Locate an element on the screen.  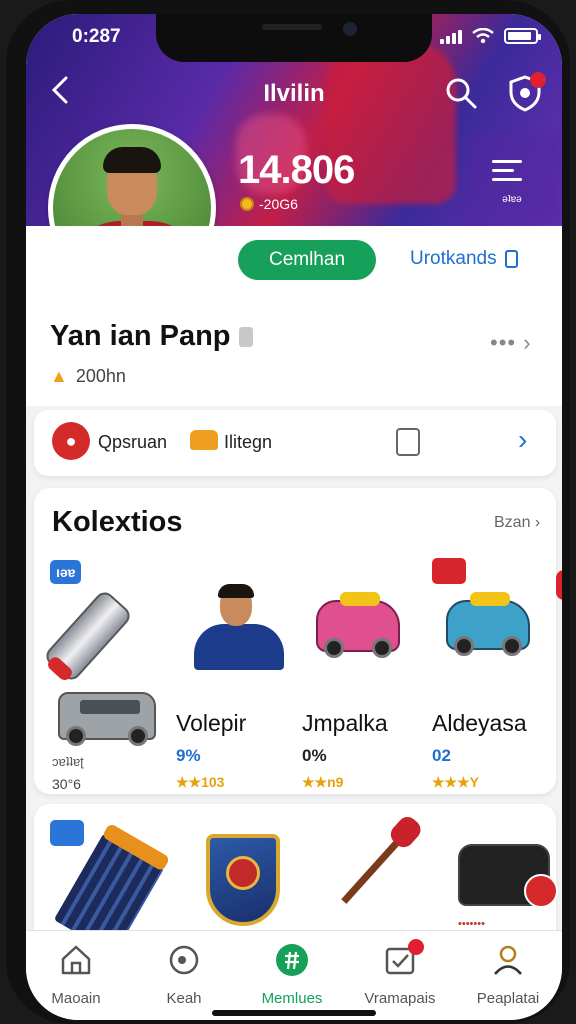
flame-icon: ▲ is located at coordinates (59, 376).